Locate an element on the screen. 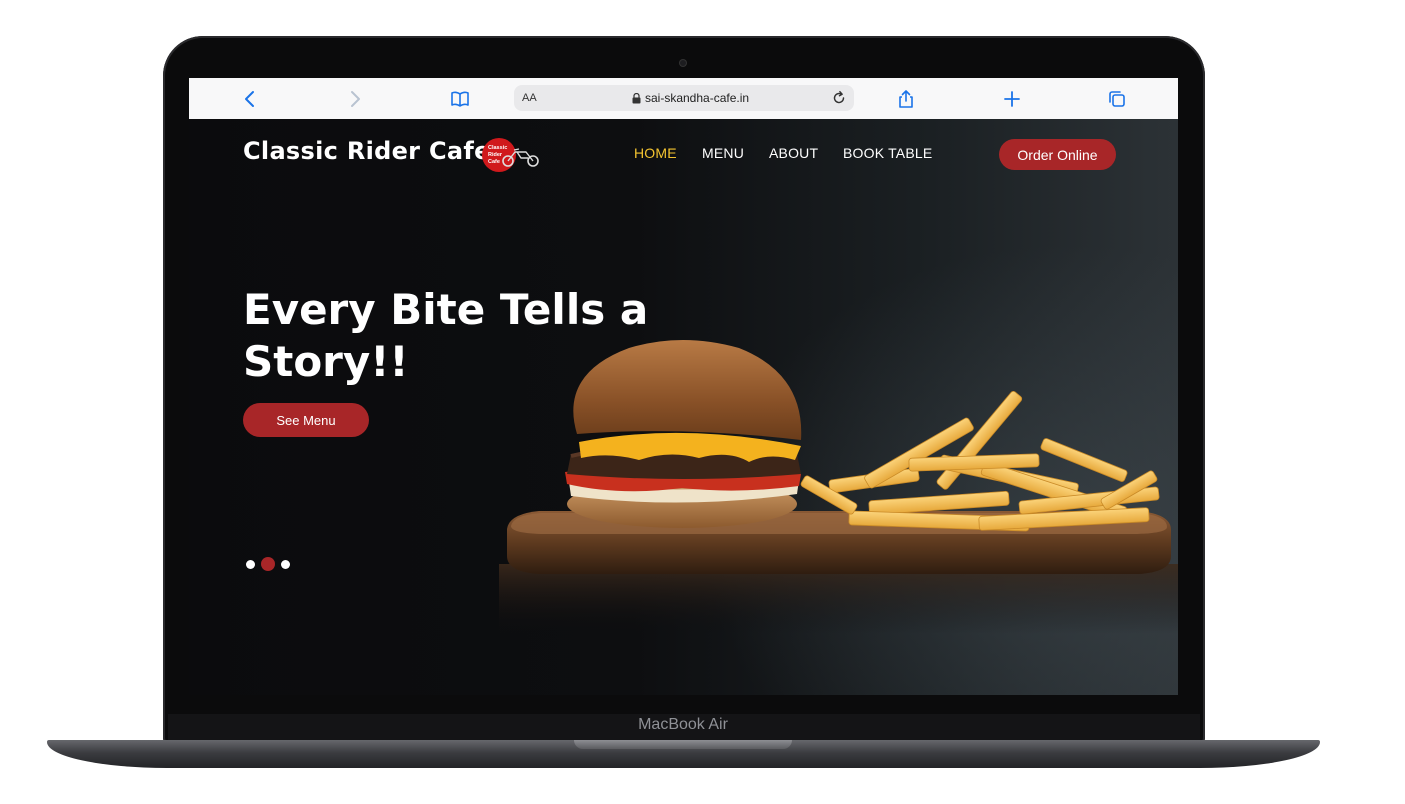  browser-toolbar: AA sai-skandha-cafe.in is located at coordinates (683, 99).